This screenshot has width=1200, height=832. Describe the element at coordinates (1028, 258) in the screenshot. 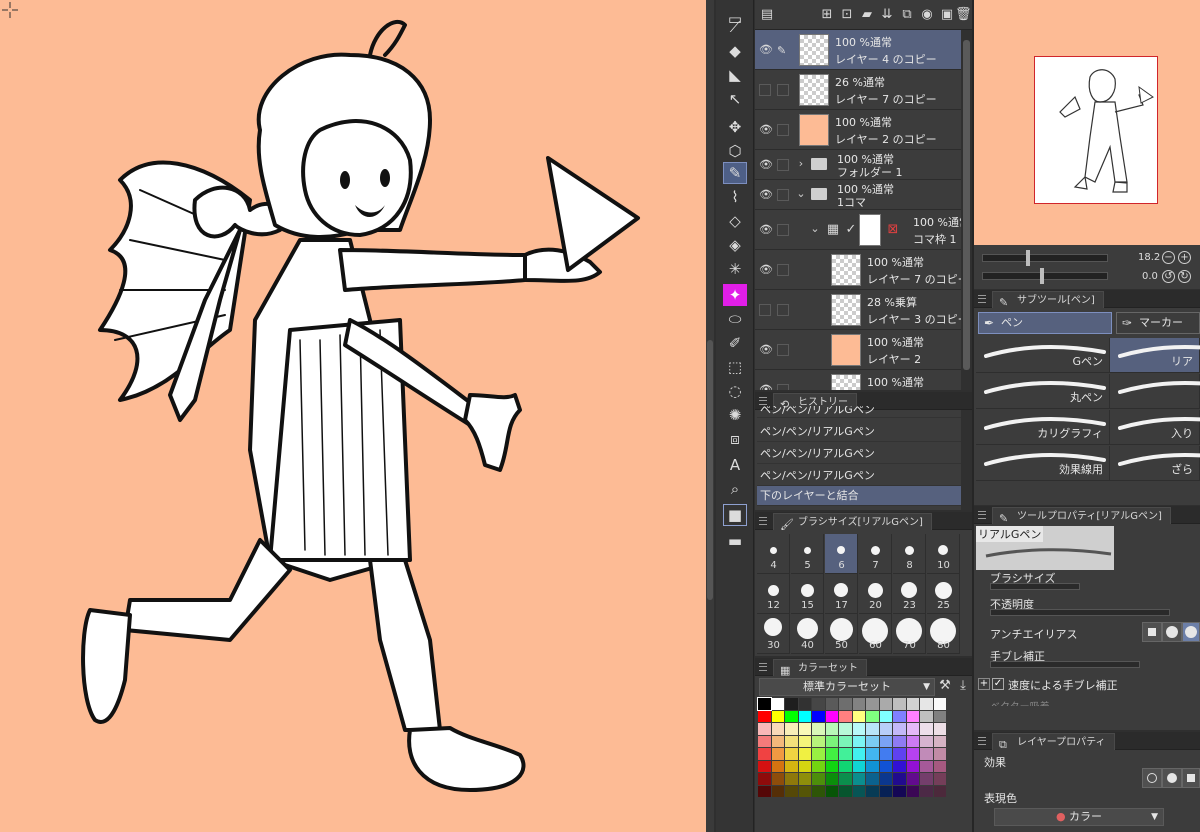

I see `zoom-slider-knob` at that location.